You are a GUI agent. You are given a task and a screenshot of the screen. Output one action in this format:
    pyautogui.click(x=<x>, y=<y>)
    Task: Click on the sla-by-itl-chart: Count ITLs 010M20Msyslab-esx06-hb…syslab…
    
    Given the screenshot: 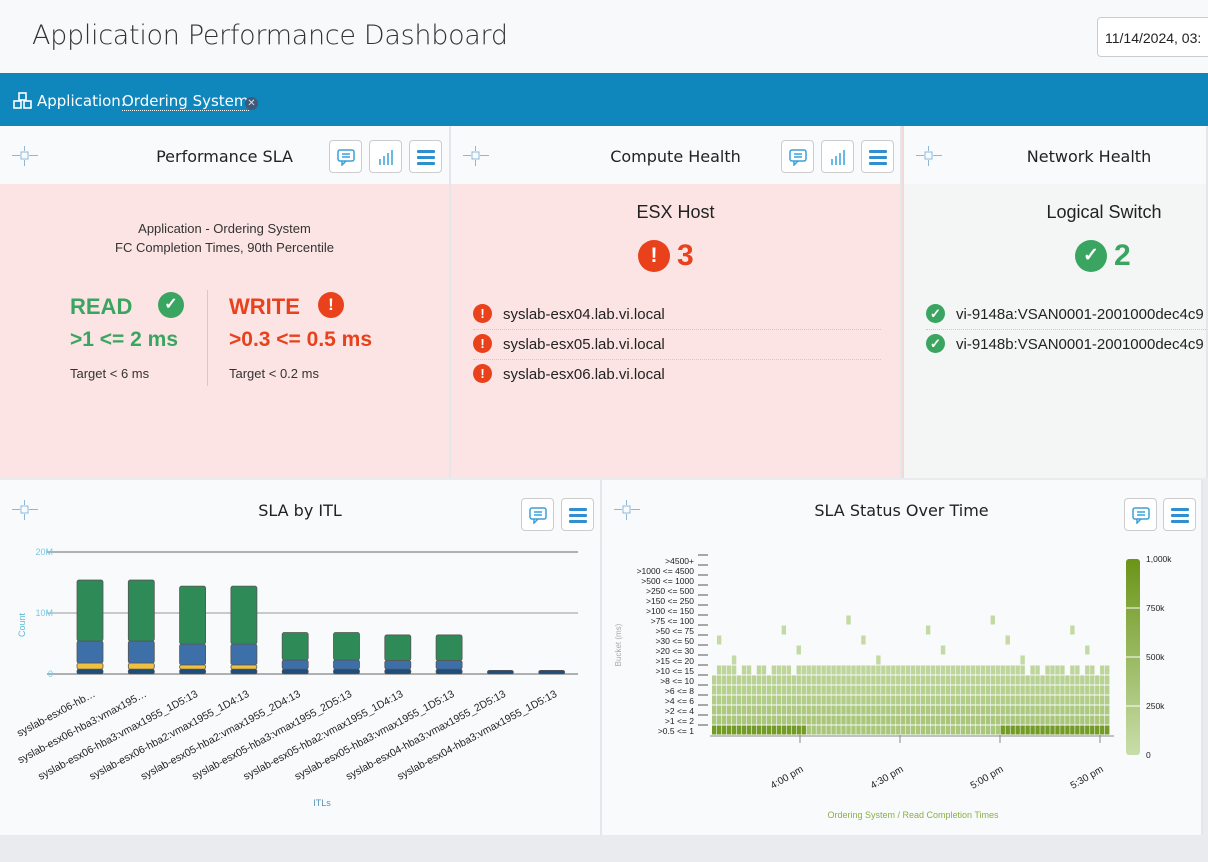 What is the action you would take?
    pyautogui.click(x=296, y=677)
    